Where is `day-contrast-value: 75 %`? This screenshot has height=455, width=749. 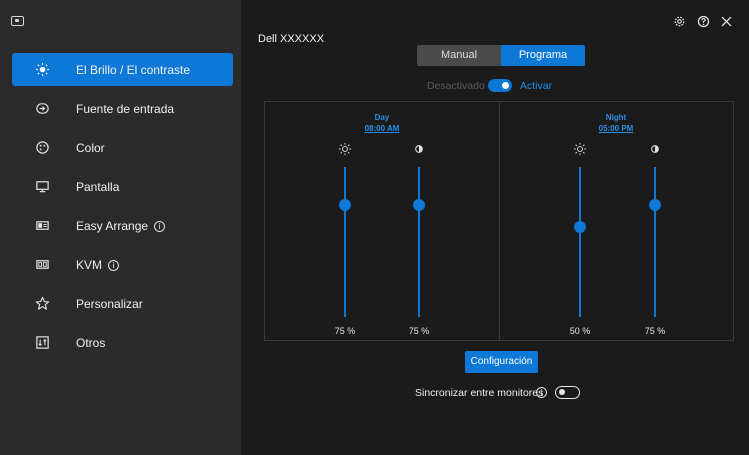 day-contrast-value: 75 % is located at coordinates (419, 331).